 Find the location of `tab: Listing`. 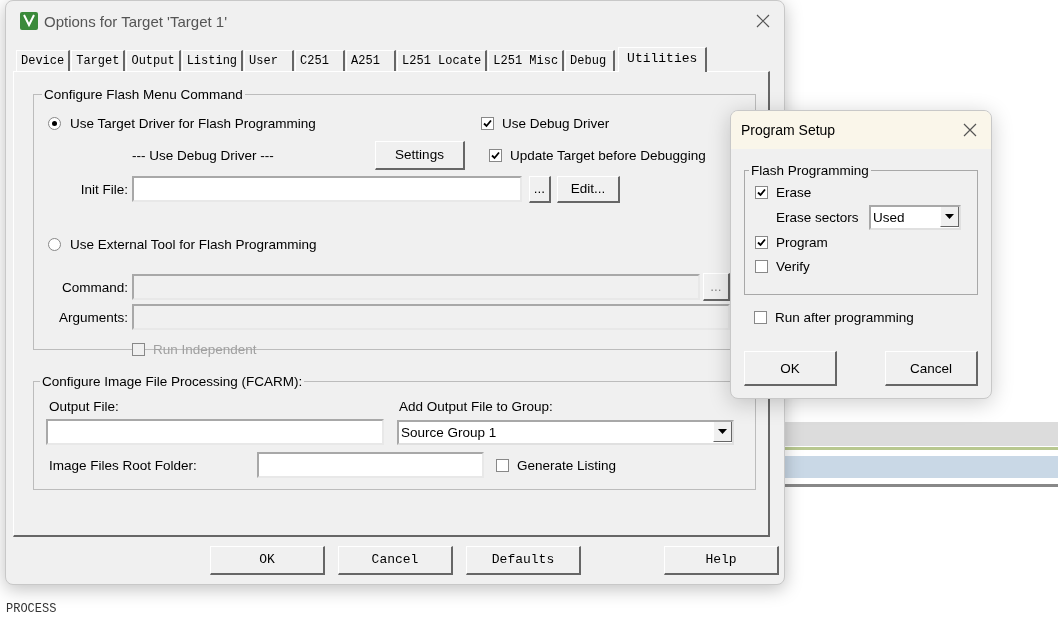

tab: Listing is located at coordinates (212, 60).